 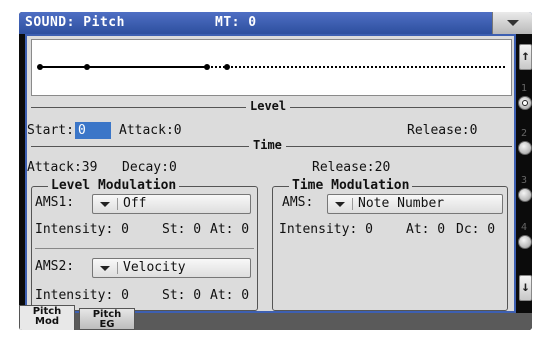 What do you see at coordinates (524, 227) in the screenshot?
I see `page-number: 4` at bounding box center [524, 227].